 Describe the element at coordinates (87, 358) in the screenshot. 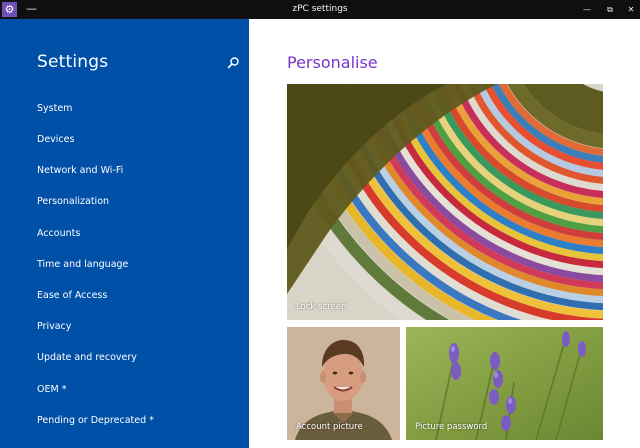

I see `sidebar-item-update-recovery: Update and recovery` at that location.